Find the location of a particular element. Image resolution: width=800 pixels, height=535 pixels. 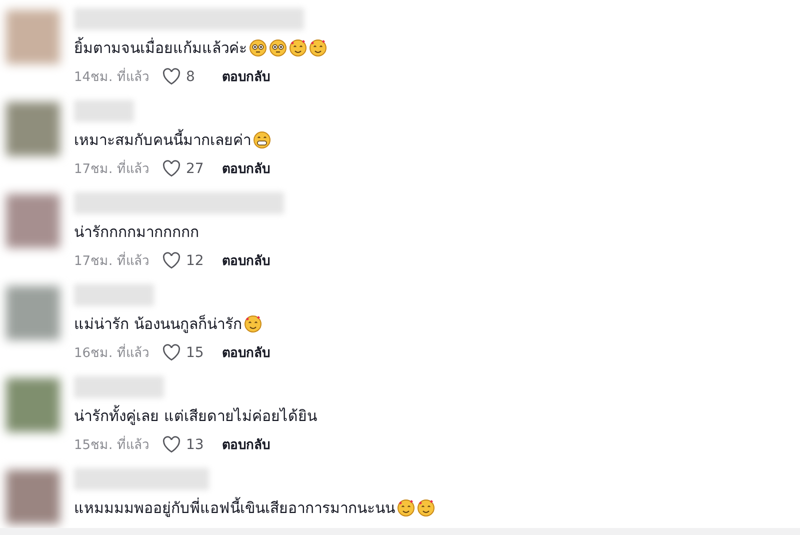

comment-text: ยิ้มตามจนเมื่อยแก้มแล้วค่ะ is located at coordinates (160, 47).